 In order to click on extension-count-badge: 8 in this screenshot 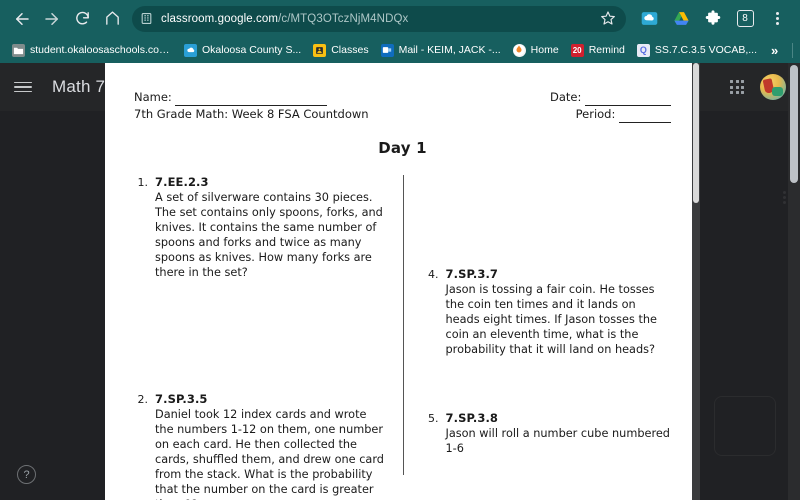, I will do `click(745, 19)`.